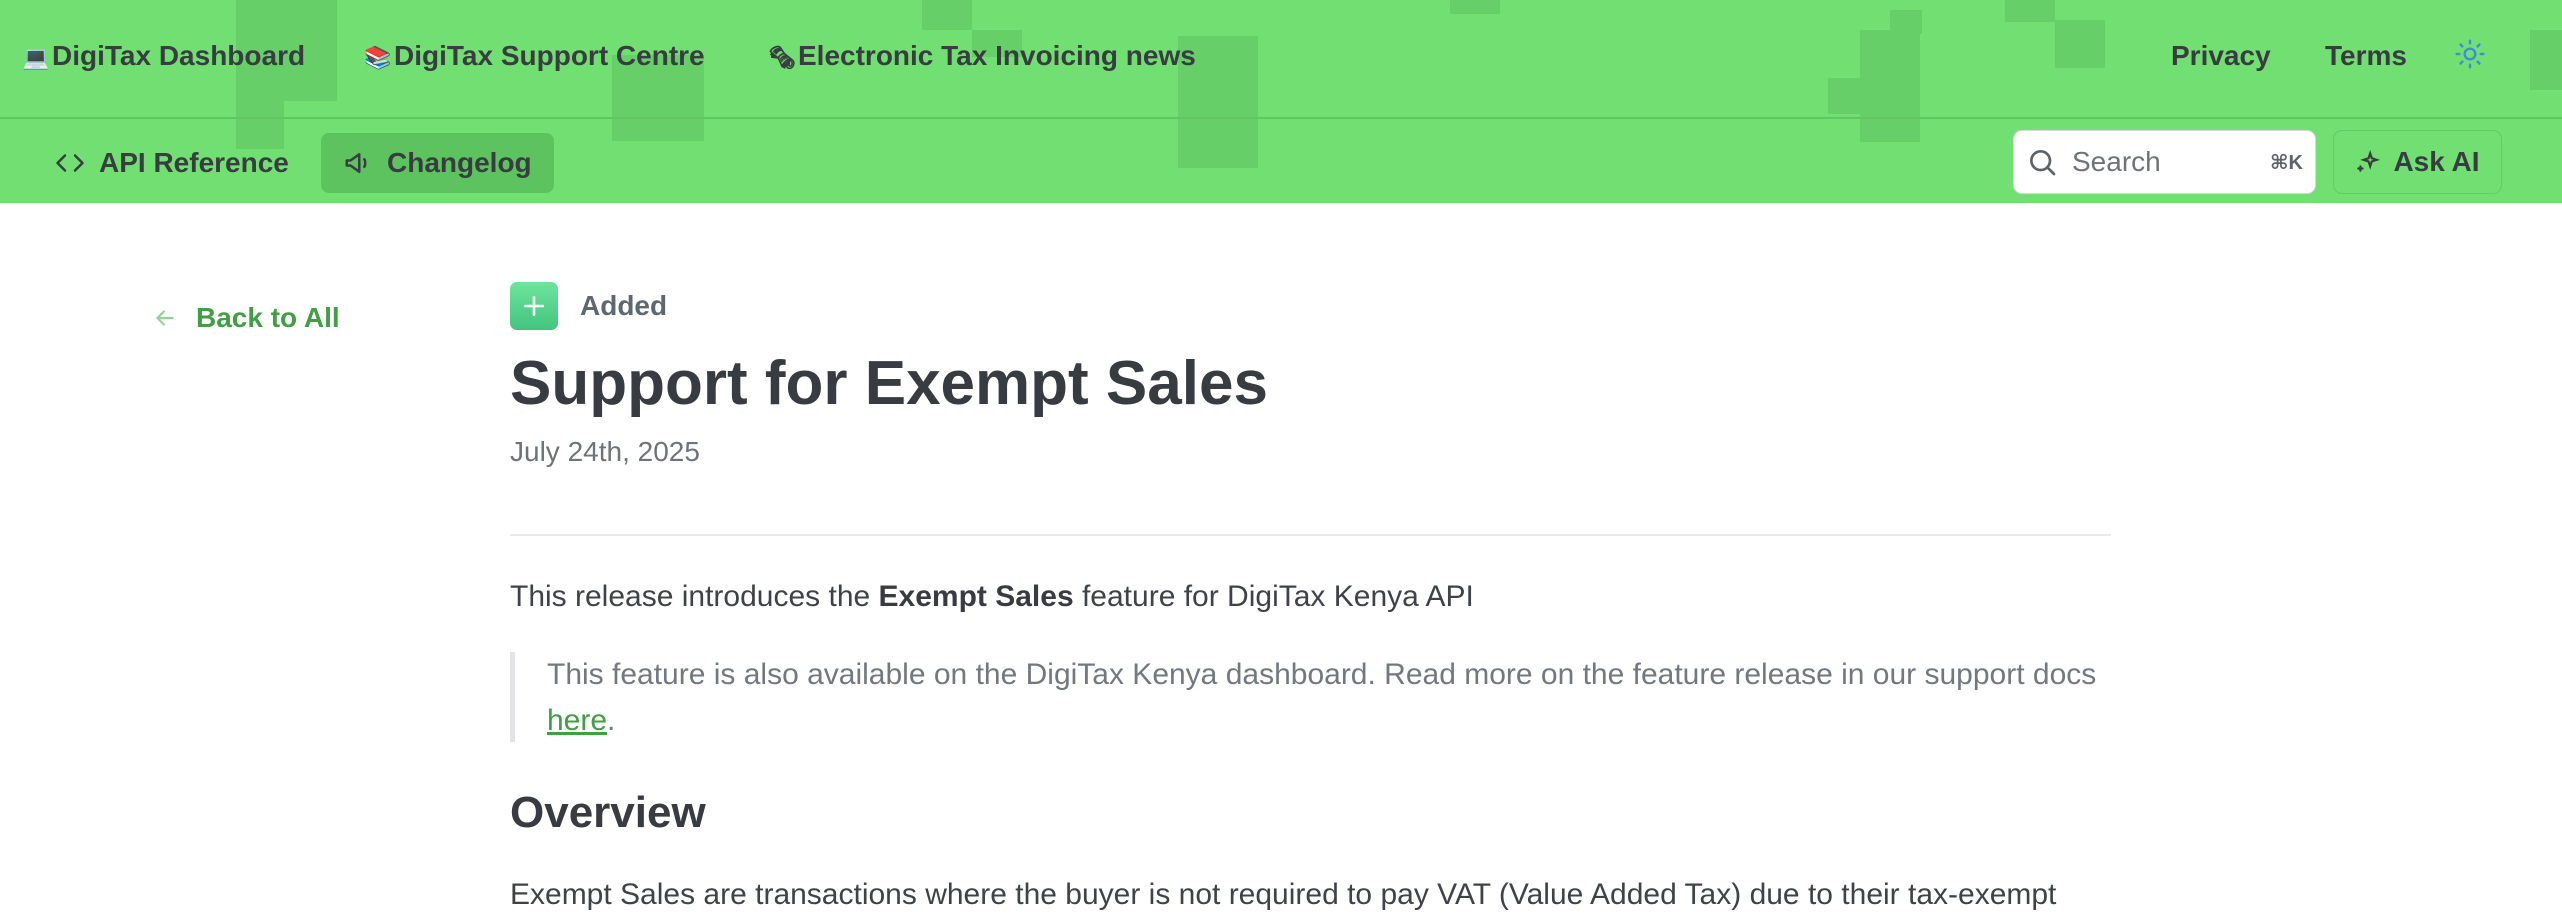 Image resolution: width=2562 pixels, height=918 pixels. What do you see at coordinates (2470, 54) in the screenshot?
I see `theme-toggle-sun-icon` at bounding box center [2470, 54].